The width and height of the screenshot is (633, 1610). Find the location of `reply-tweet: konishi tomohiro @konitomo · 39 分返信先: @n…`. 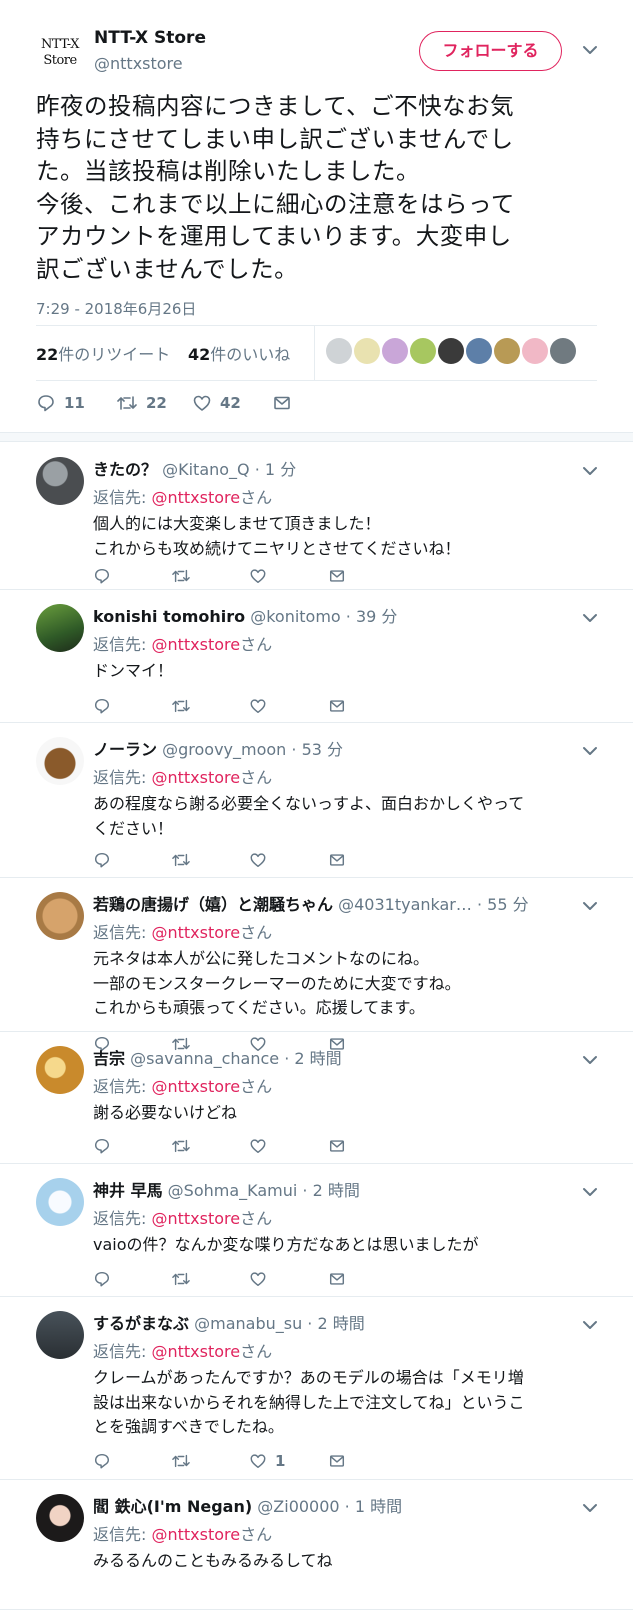

reply-tweet: konishi tomohiro @konitomo · 39 分返信先: @n… is located at coordinates (316, 656).